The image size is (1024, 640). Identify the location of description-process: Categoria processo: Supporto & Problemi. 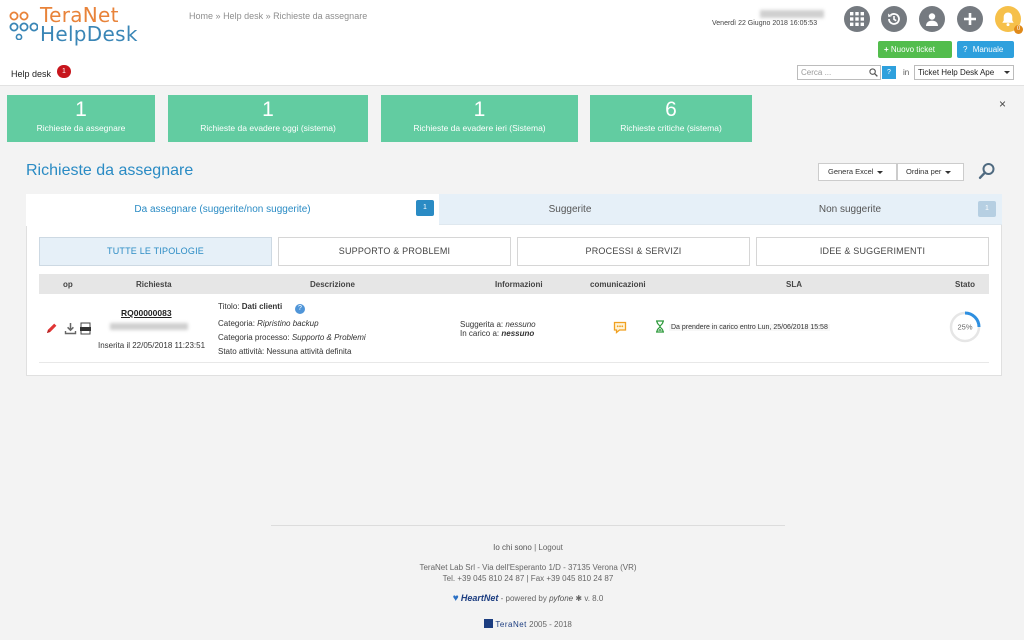
(292, 337).